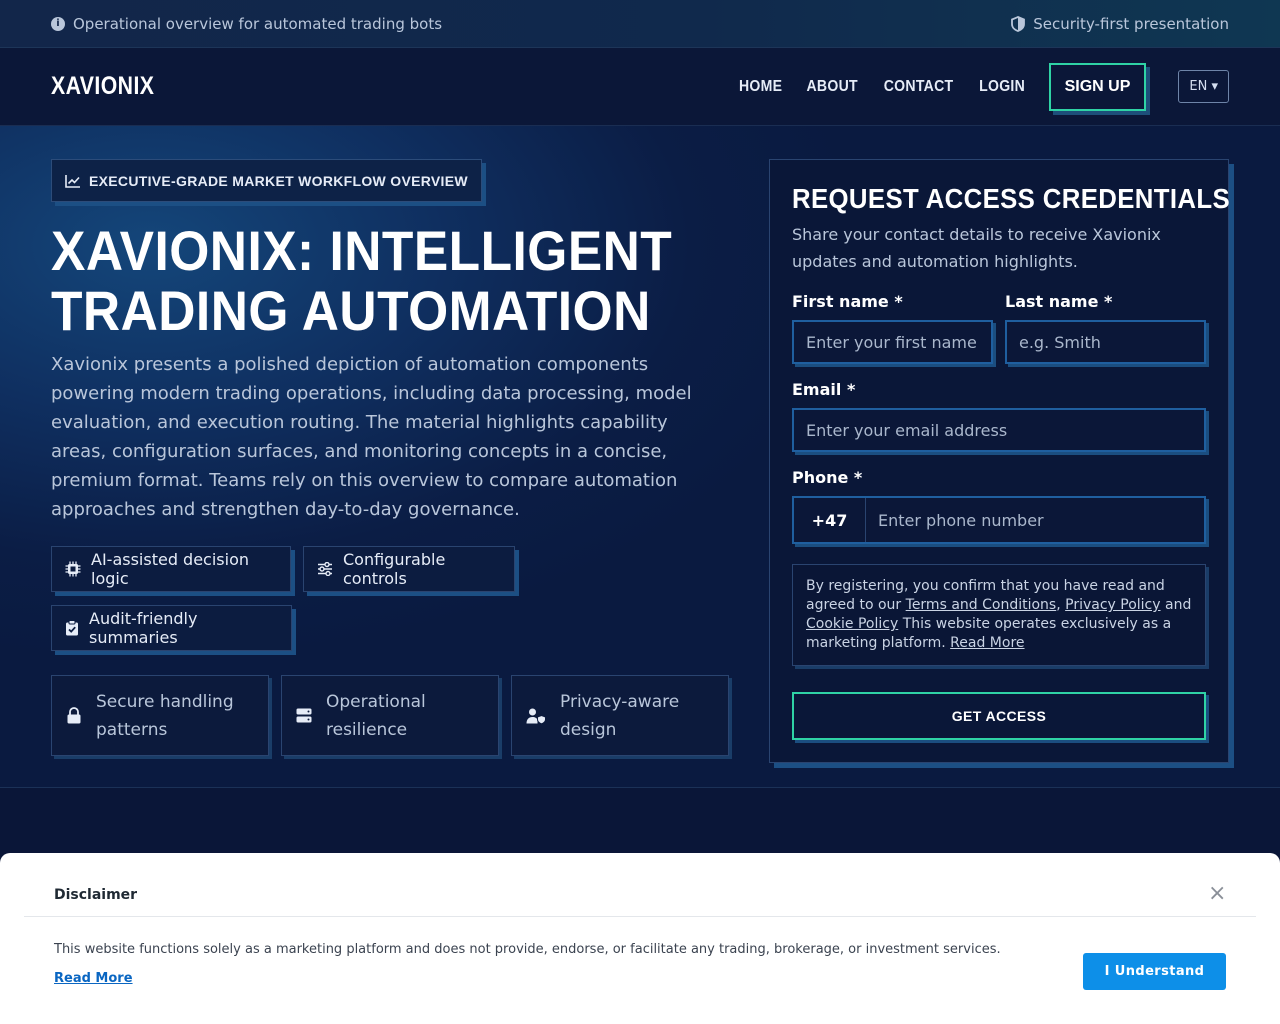 Image resolution: width=1280 pixels, height=1024 pixels. Describe the element at coordinates (72, 628) in the screenshot. I see `clipboard-check-icon` at that location.